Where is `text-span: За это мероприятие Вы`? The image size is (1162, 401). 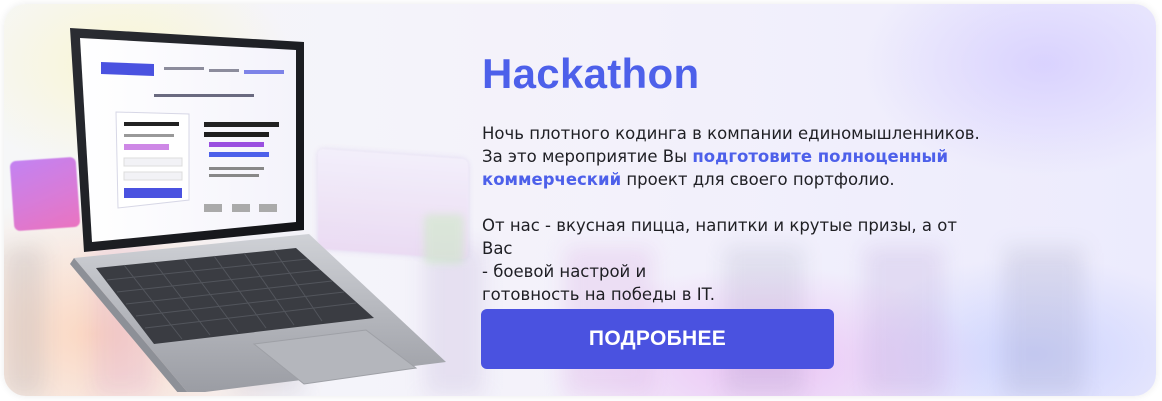
text-span: За это мероприятие Вы is located at coordinates (587, 156).